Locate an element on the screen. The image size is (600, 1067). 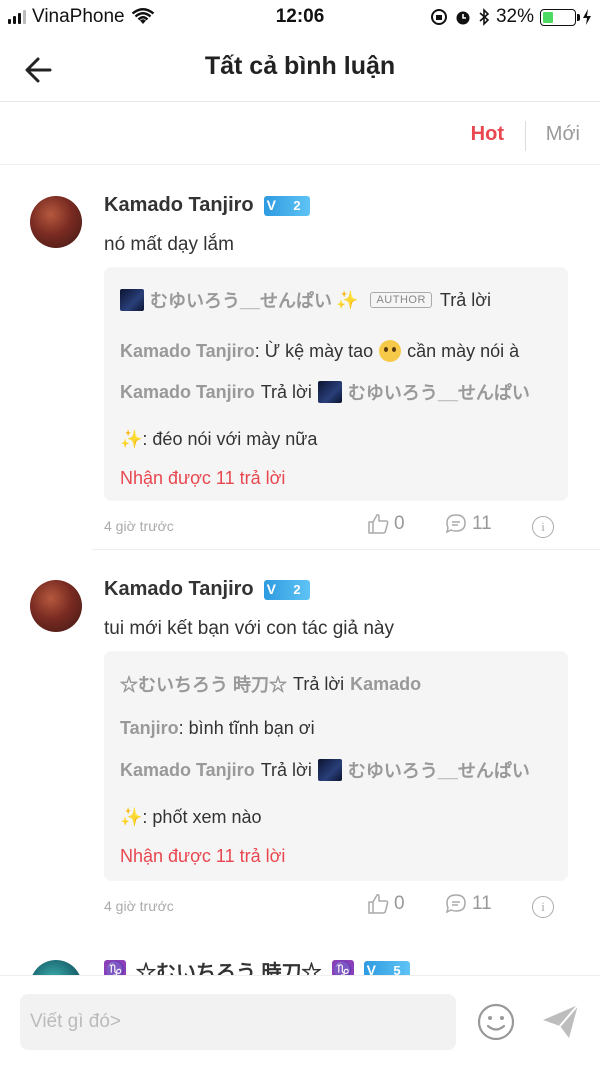
level-number: 5 is located at coordinates (397, 969).